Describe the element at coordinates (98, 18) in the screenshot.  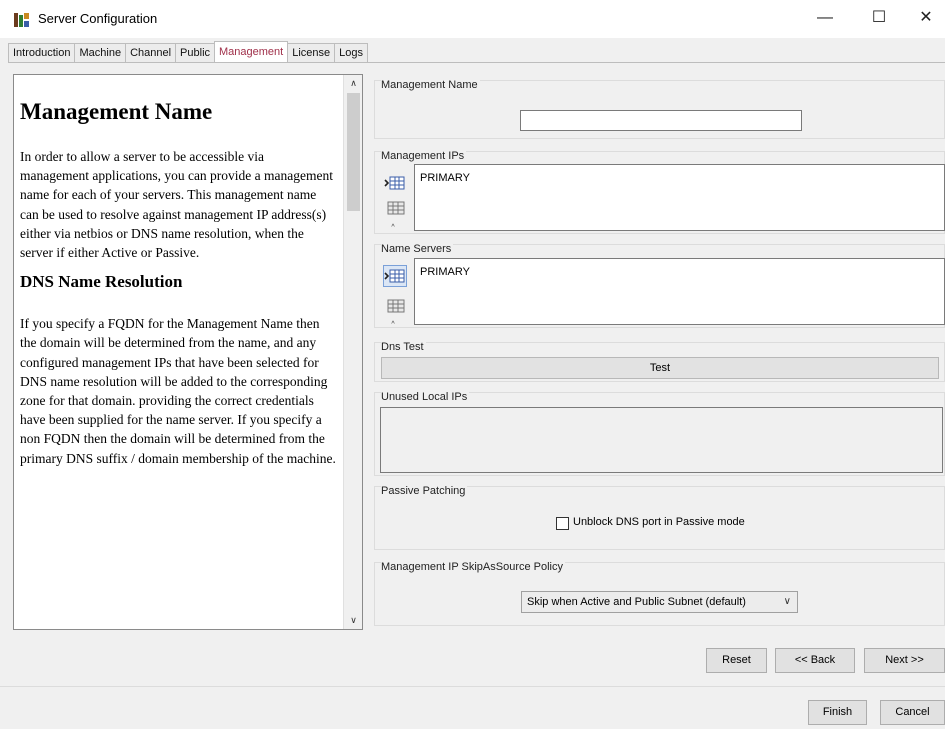
I see `window-title: Server Configuration` at that location.